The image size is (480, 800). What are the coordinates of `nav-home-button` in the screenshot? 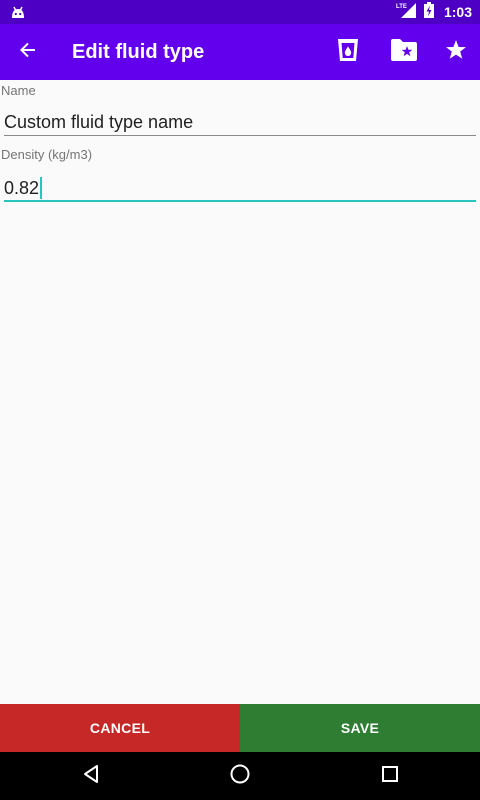 It's located at (240, 776).